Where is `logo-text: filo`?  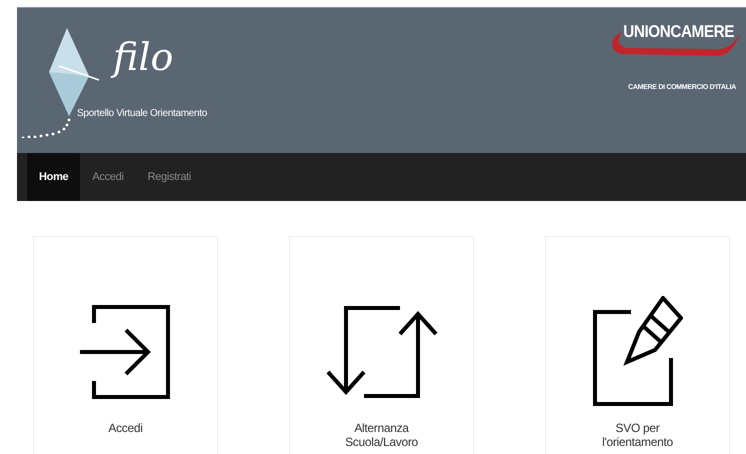
logo-text: filo is located at coordinates (143, 57).